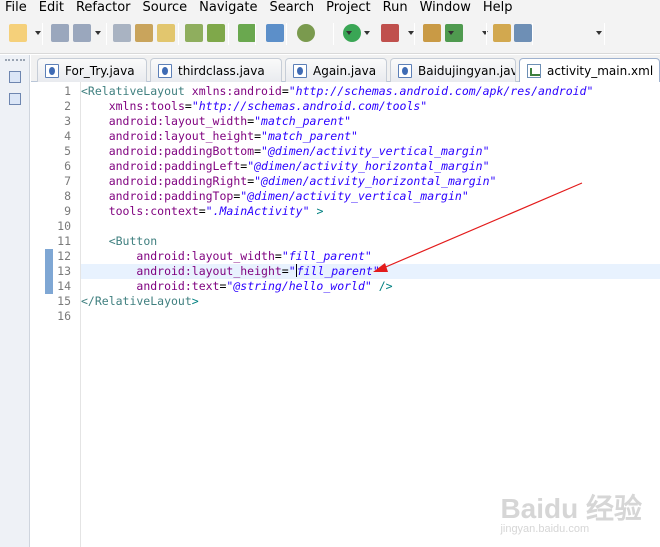  What do you see at coordinates (370, 241) in the screenshot?
I see `code-line: <Button` at bounding box center [370, 241].